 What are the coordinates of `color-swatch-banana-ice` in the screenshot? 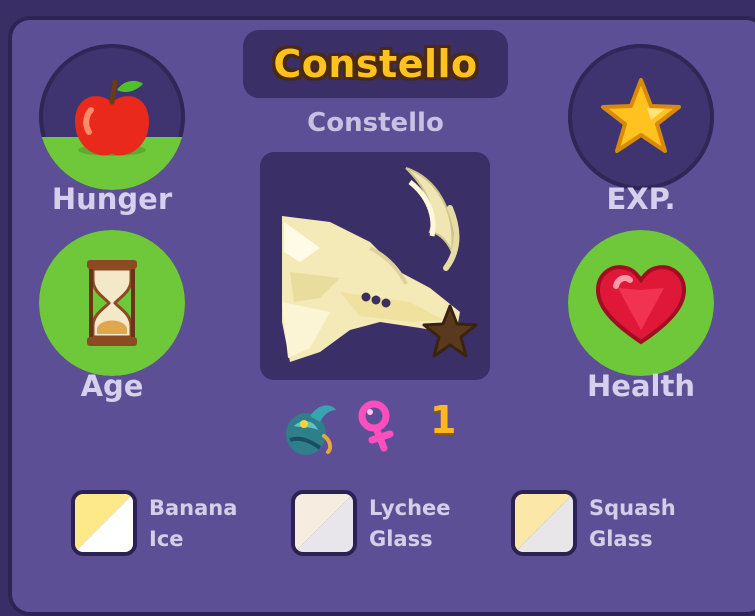 It's located at (104, 523).